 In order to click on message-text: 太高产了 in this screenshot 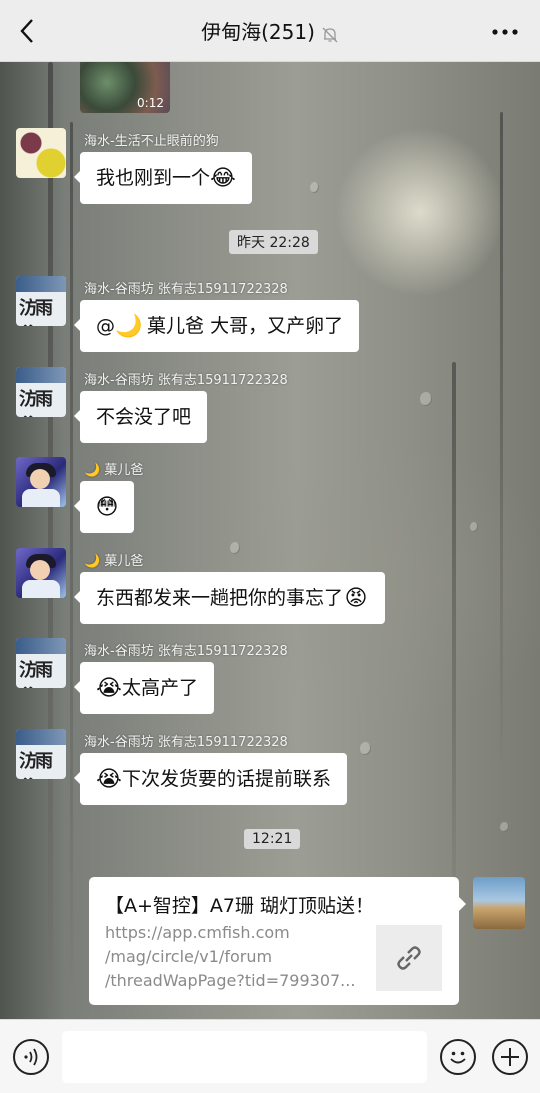, I will do `click(160, 688)`.